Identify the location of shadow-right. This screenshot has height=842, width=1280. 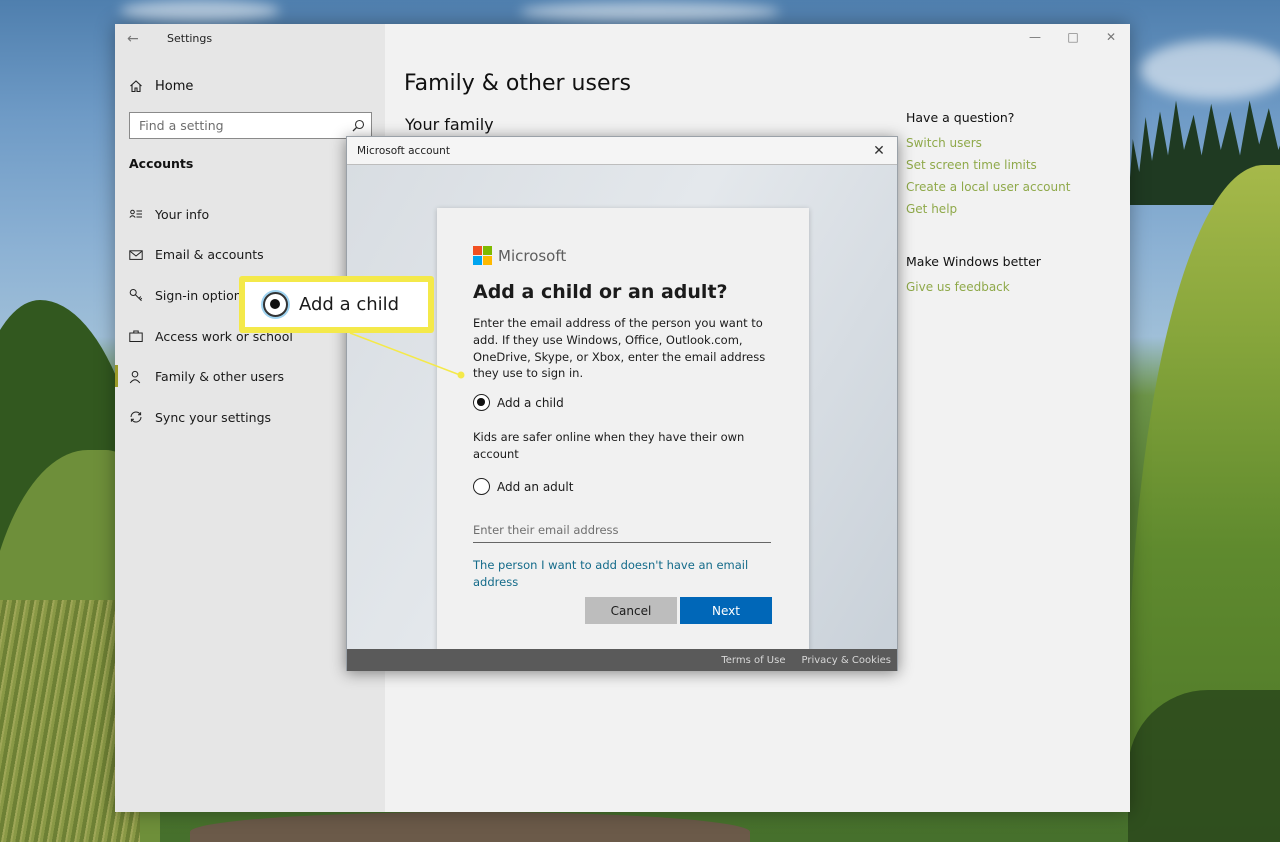
(1204, 766).